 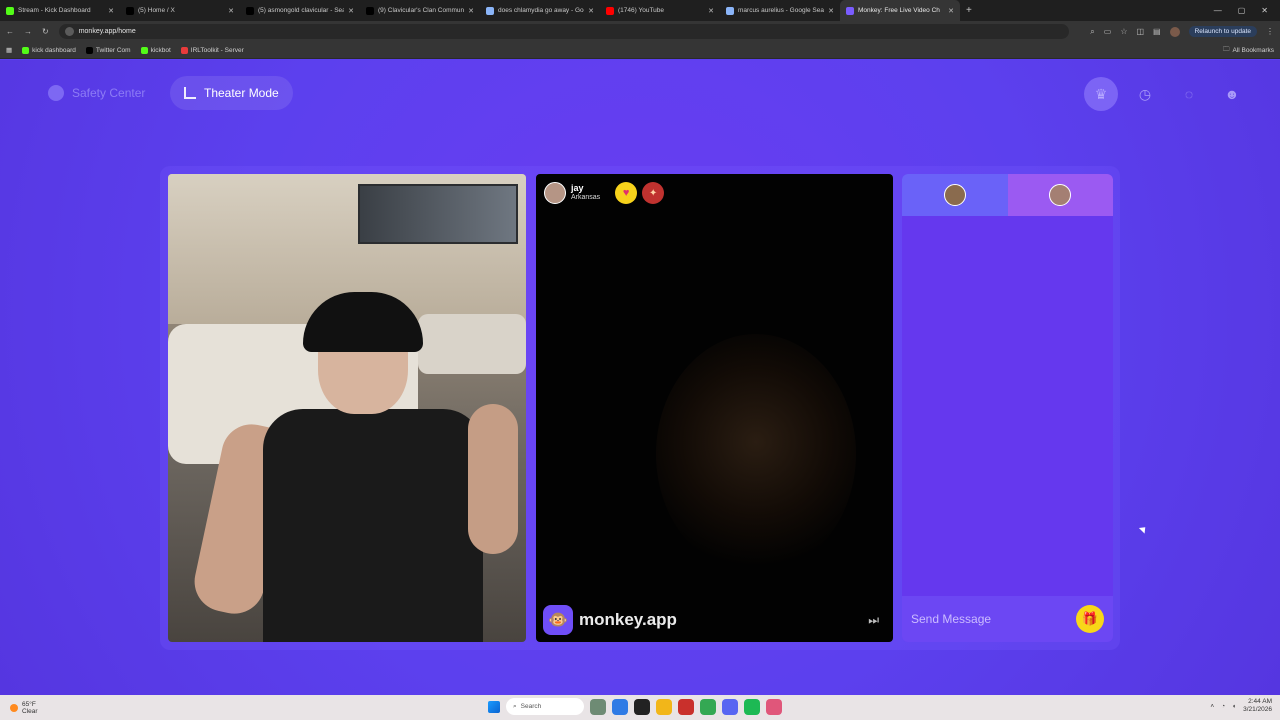 I want to click on send-message-input: Send Message, so click(x=993, y=619).